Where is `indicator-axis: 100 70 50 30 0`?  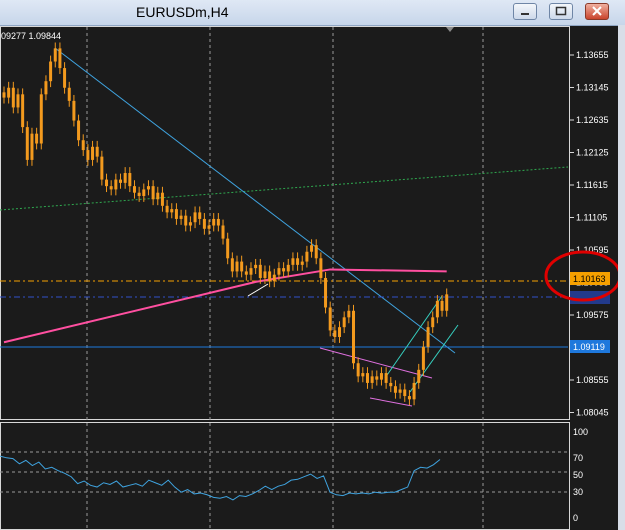
indicator-axis: 100 70 50 30 0 is located at coordinates (580, 475).